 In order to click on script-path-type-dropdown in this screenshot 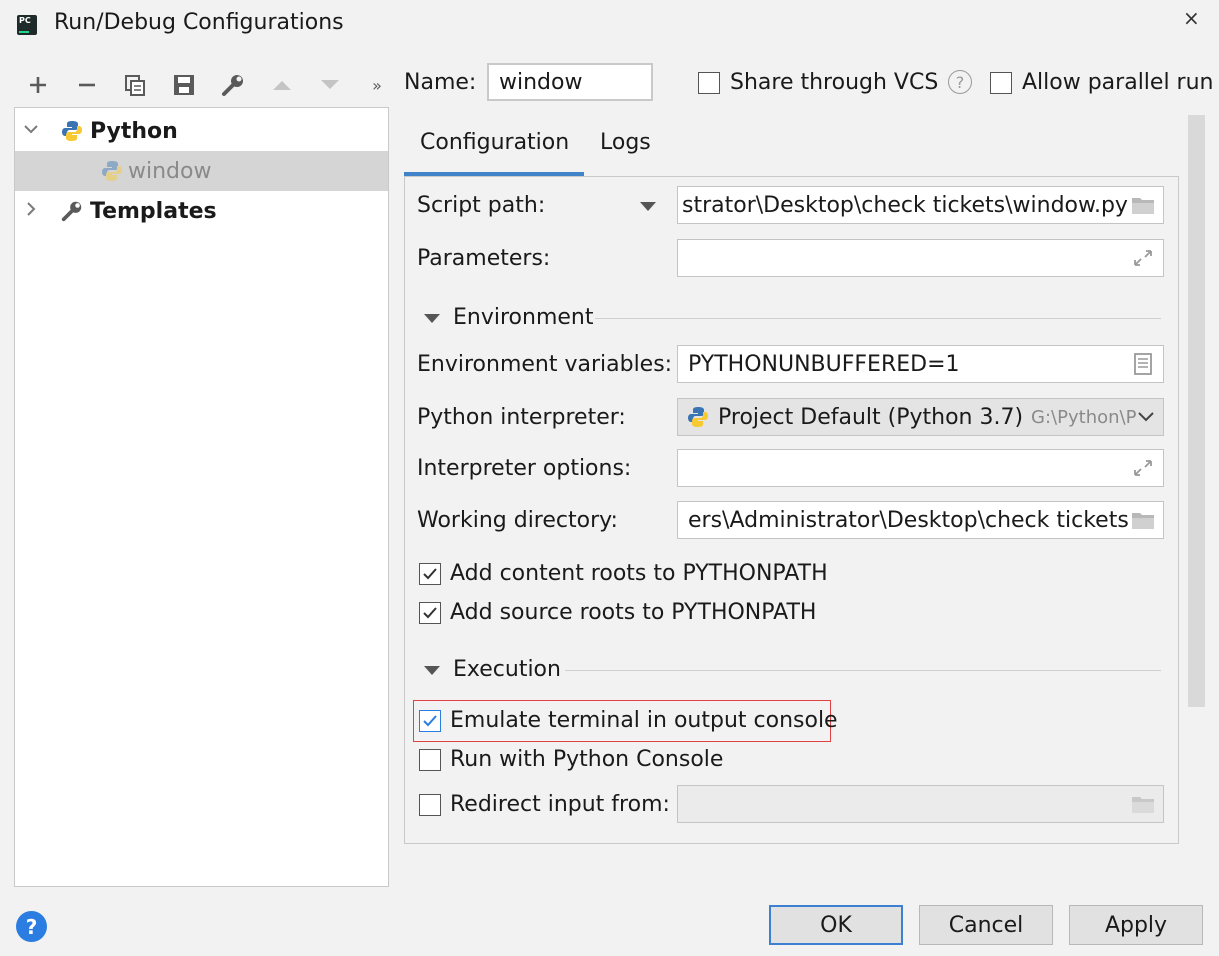, I will do `click(648, 206)`.